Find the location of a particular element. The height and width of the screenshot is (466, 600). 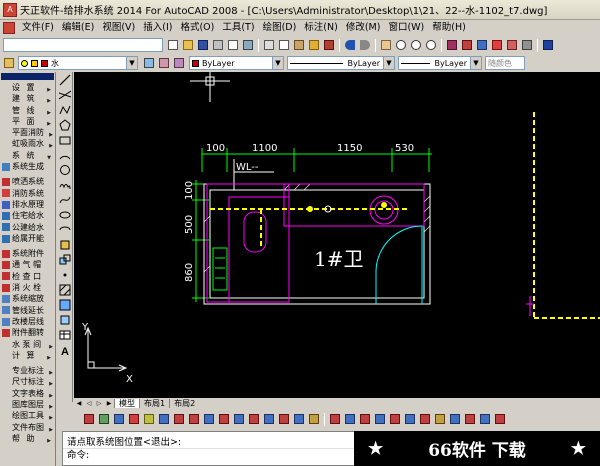

layer-combo: 水 ▼ is located at coordinates (78, 63).